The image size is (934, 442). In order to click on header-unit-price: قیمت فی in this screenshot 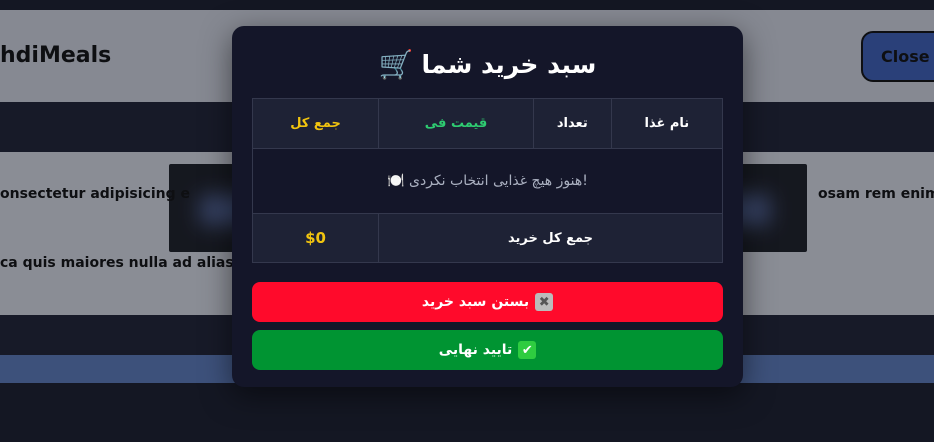, I will do `click(456, 123)`.